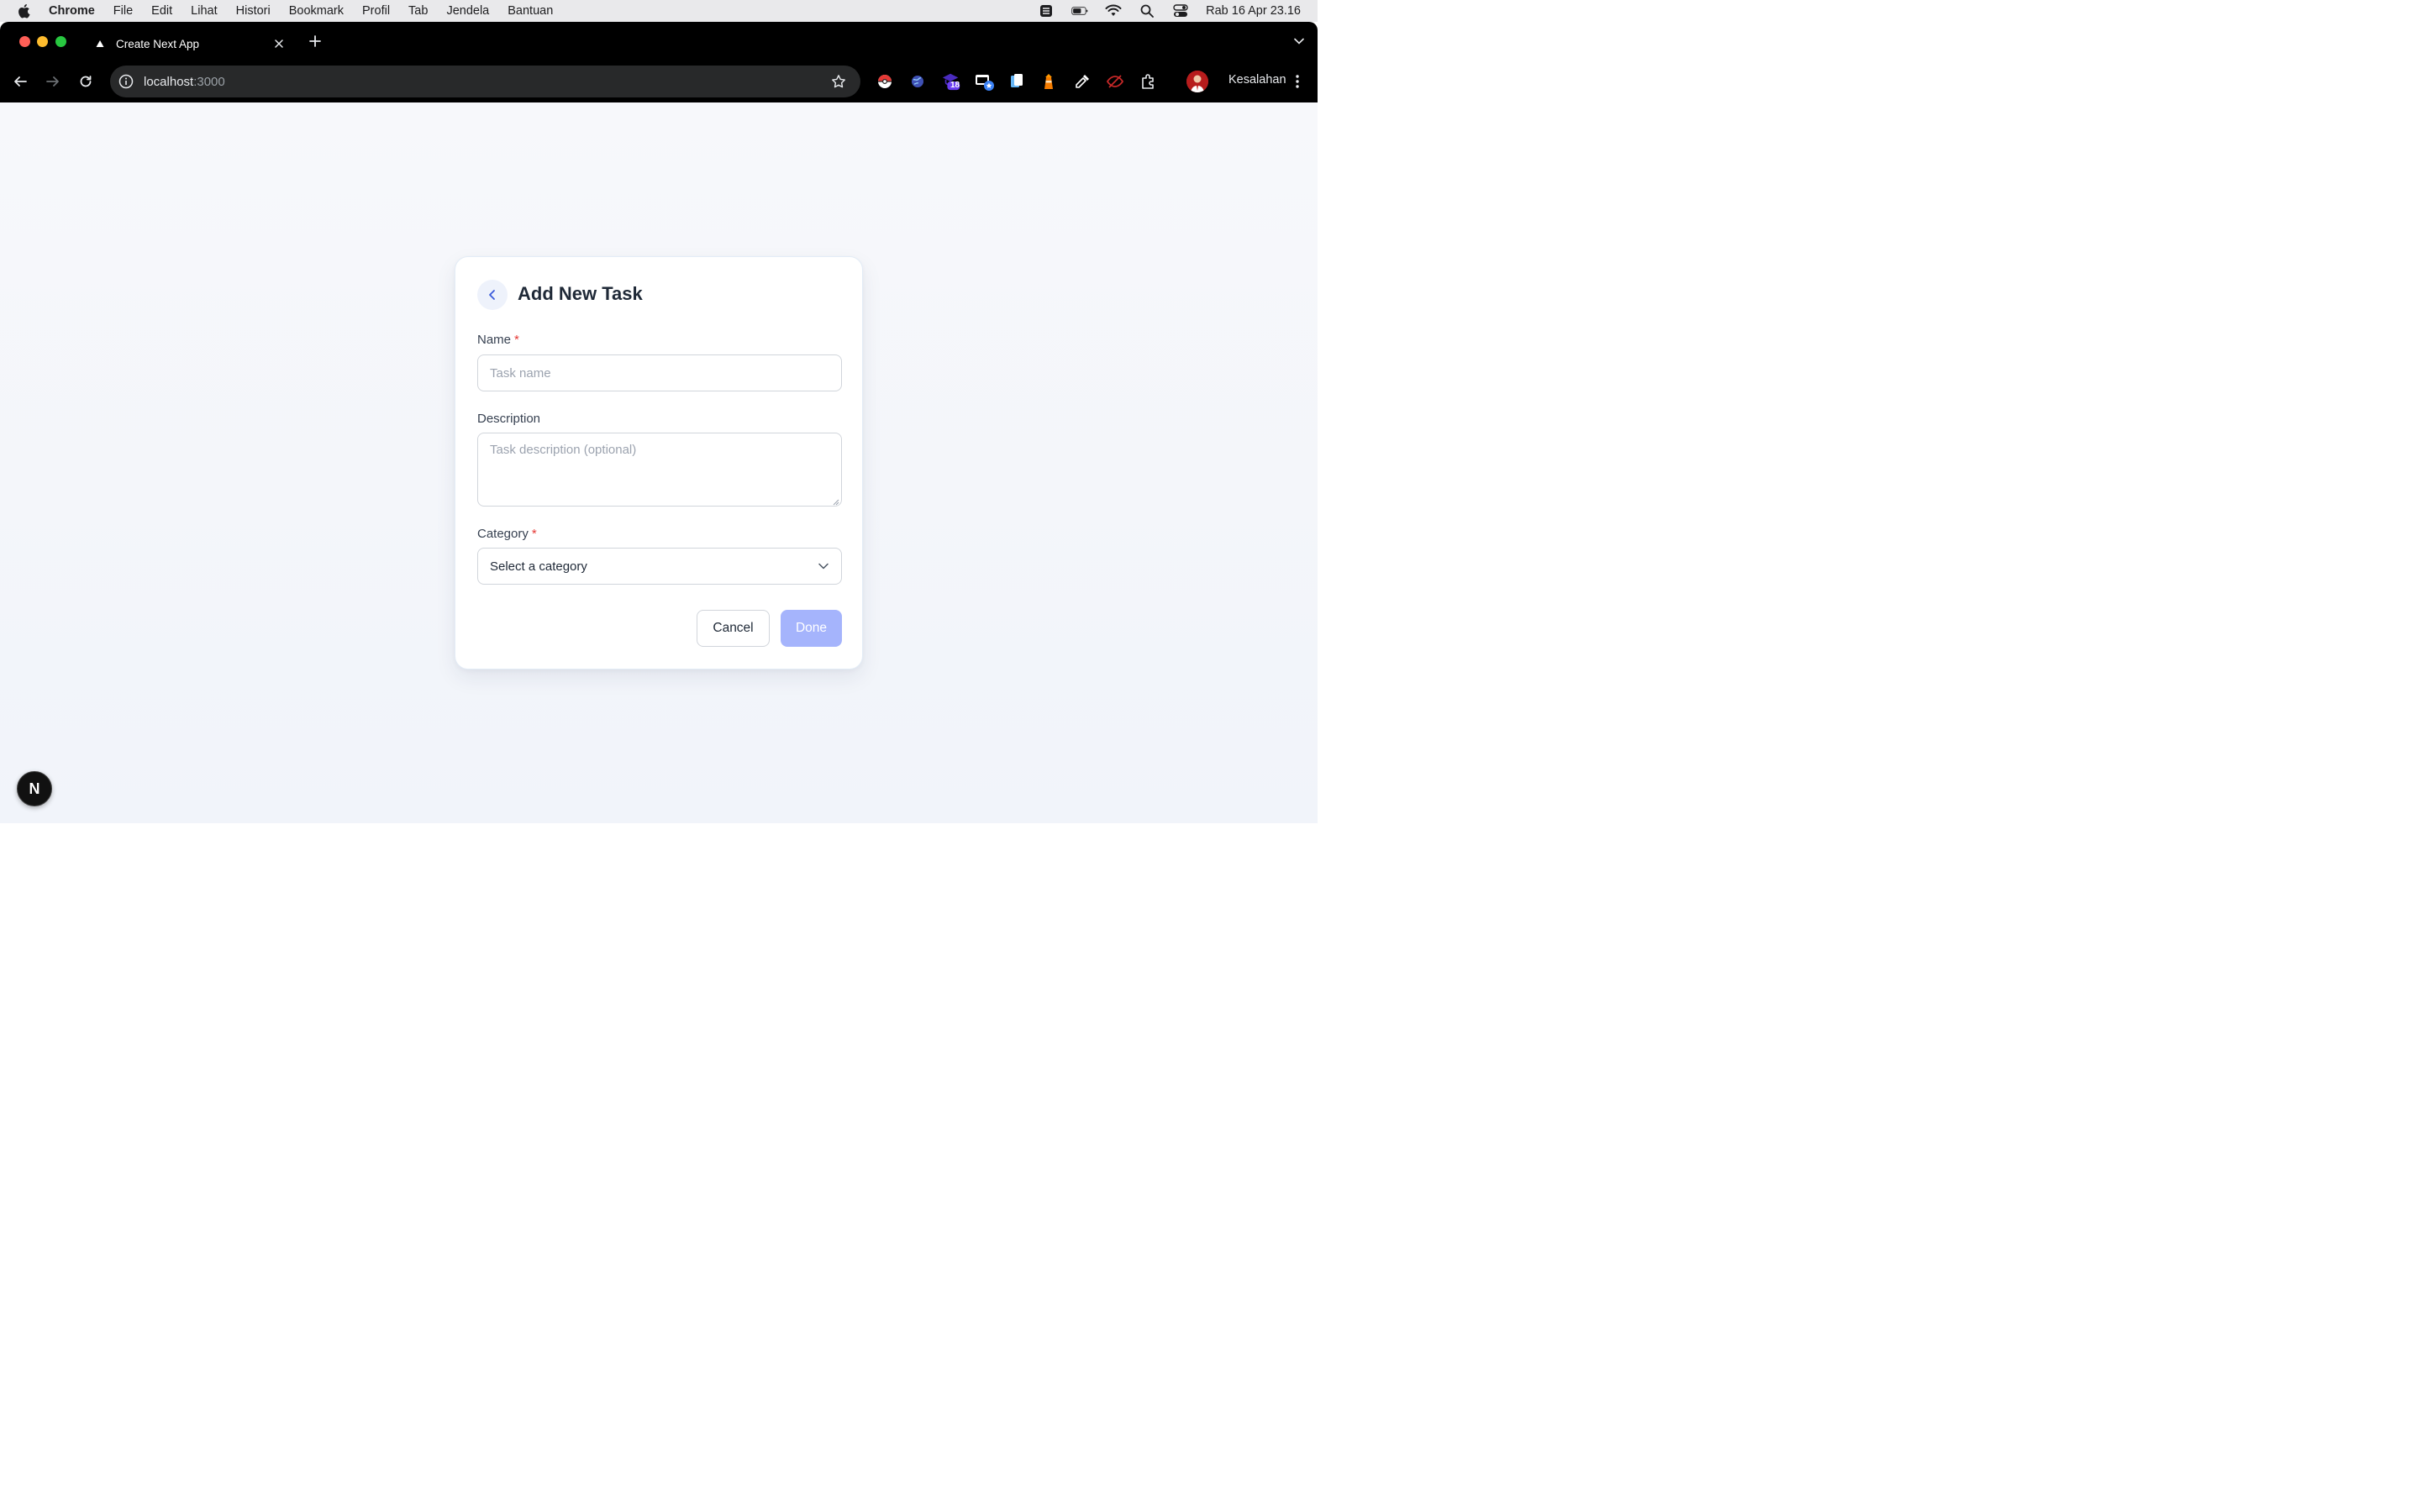  I want to click on pokeball-extension-icon, so click(885, 81).